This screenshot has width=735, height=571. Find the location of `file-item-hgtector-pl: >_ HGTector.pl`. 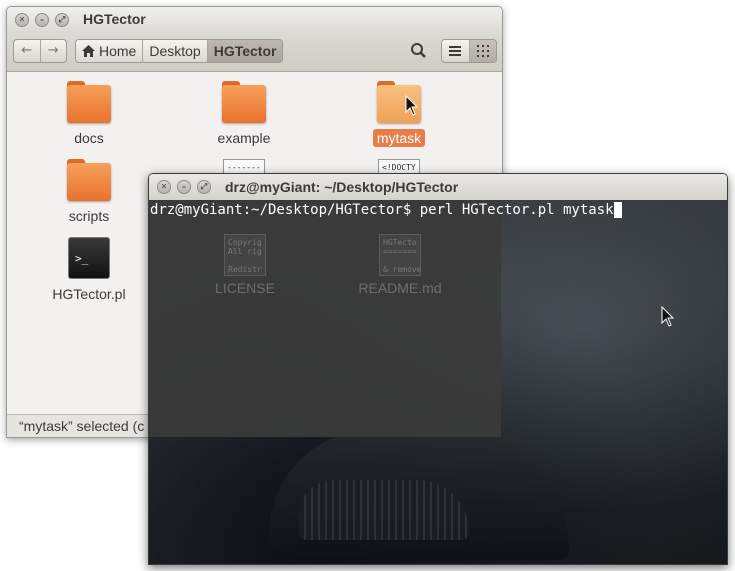

file-item-hgtector-pl: >_ HGTector.pl is located at coordinates (89, 270).